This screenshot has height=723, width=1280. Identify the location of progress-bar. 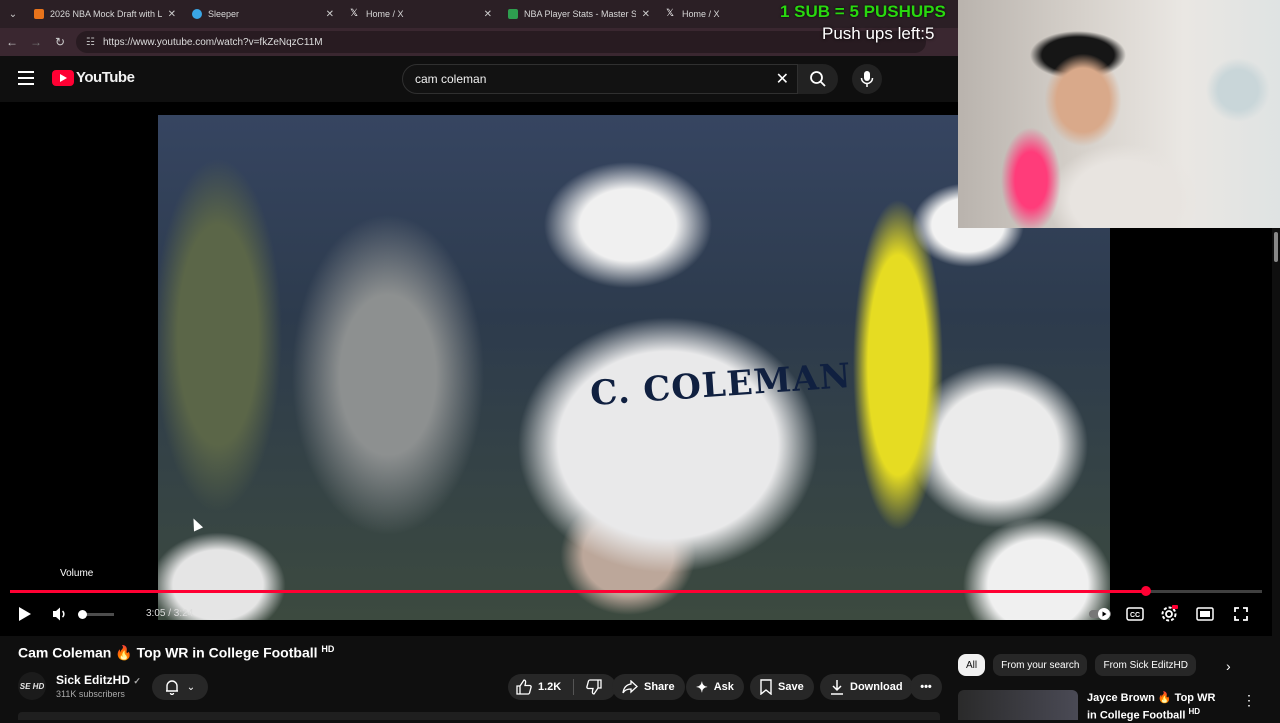
(636, 591).